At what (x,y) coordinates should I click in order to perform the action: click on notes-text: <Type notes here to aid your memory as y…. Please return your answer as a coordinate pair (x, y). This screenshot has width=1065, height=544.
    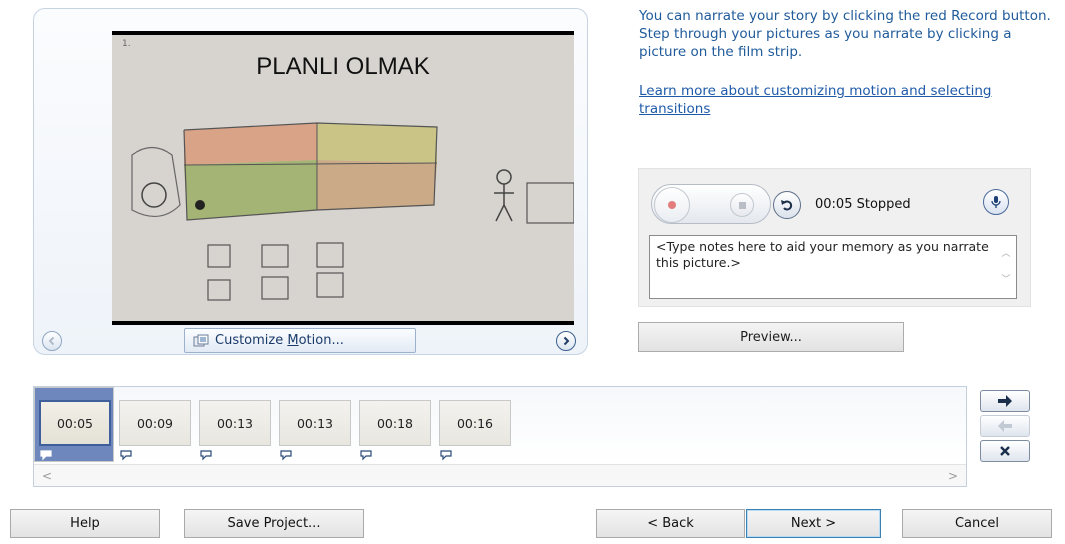
    Looking at the image, I should click on (822, 254).